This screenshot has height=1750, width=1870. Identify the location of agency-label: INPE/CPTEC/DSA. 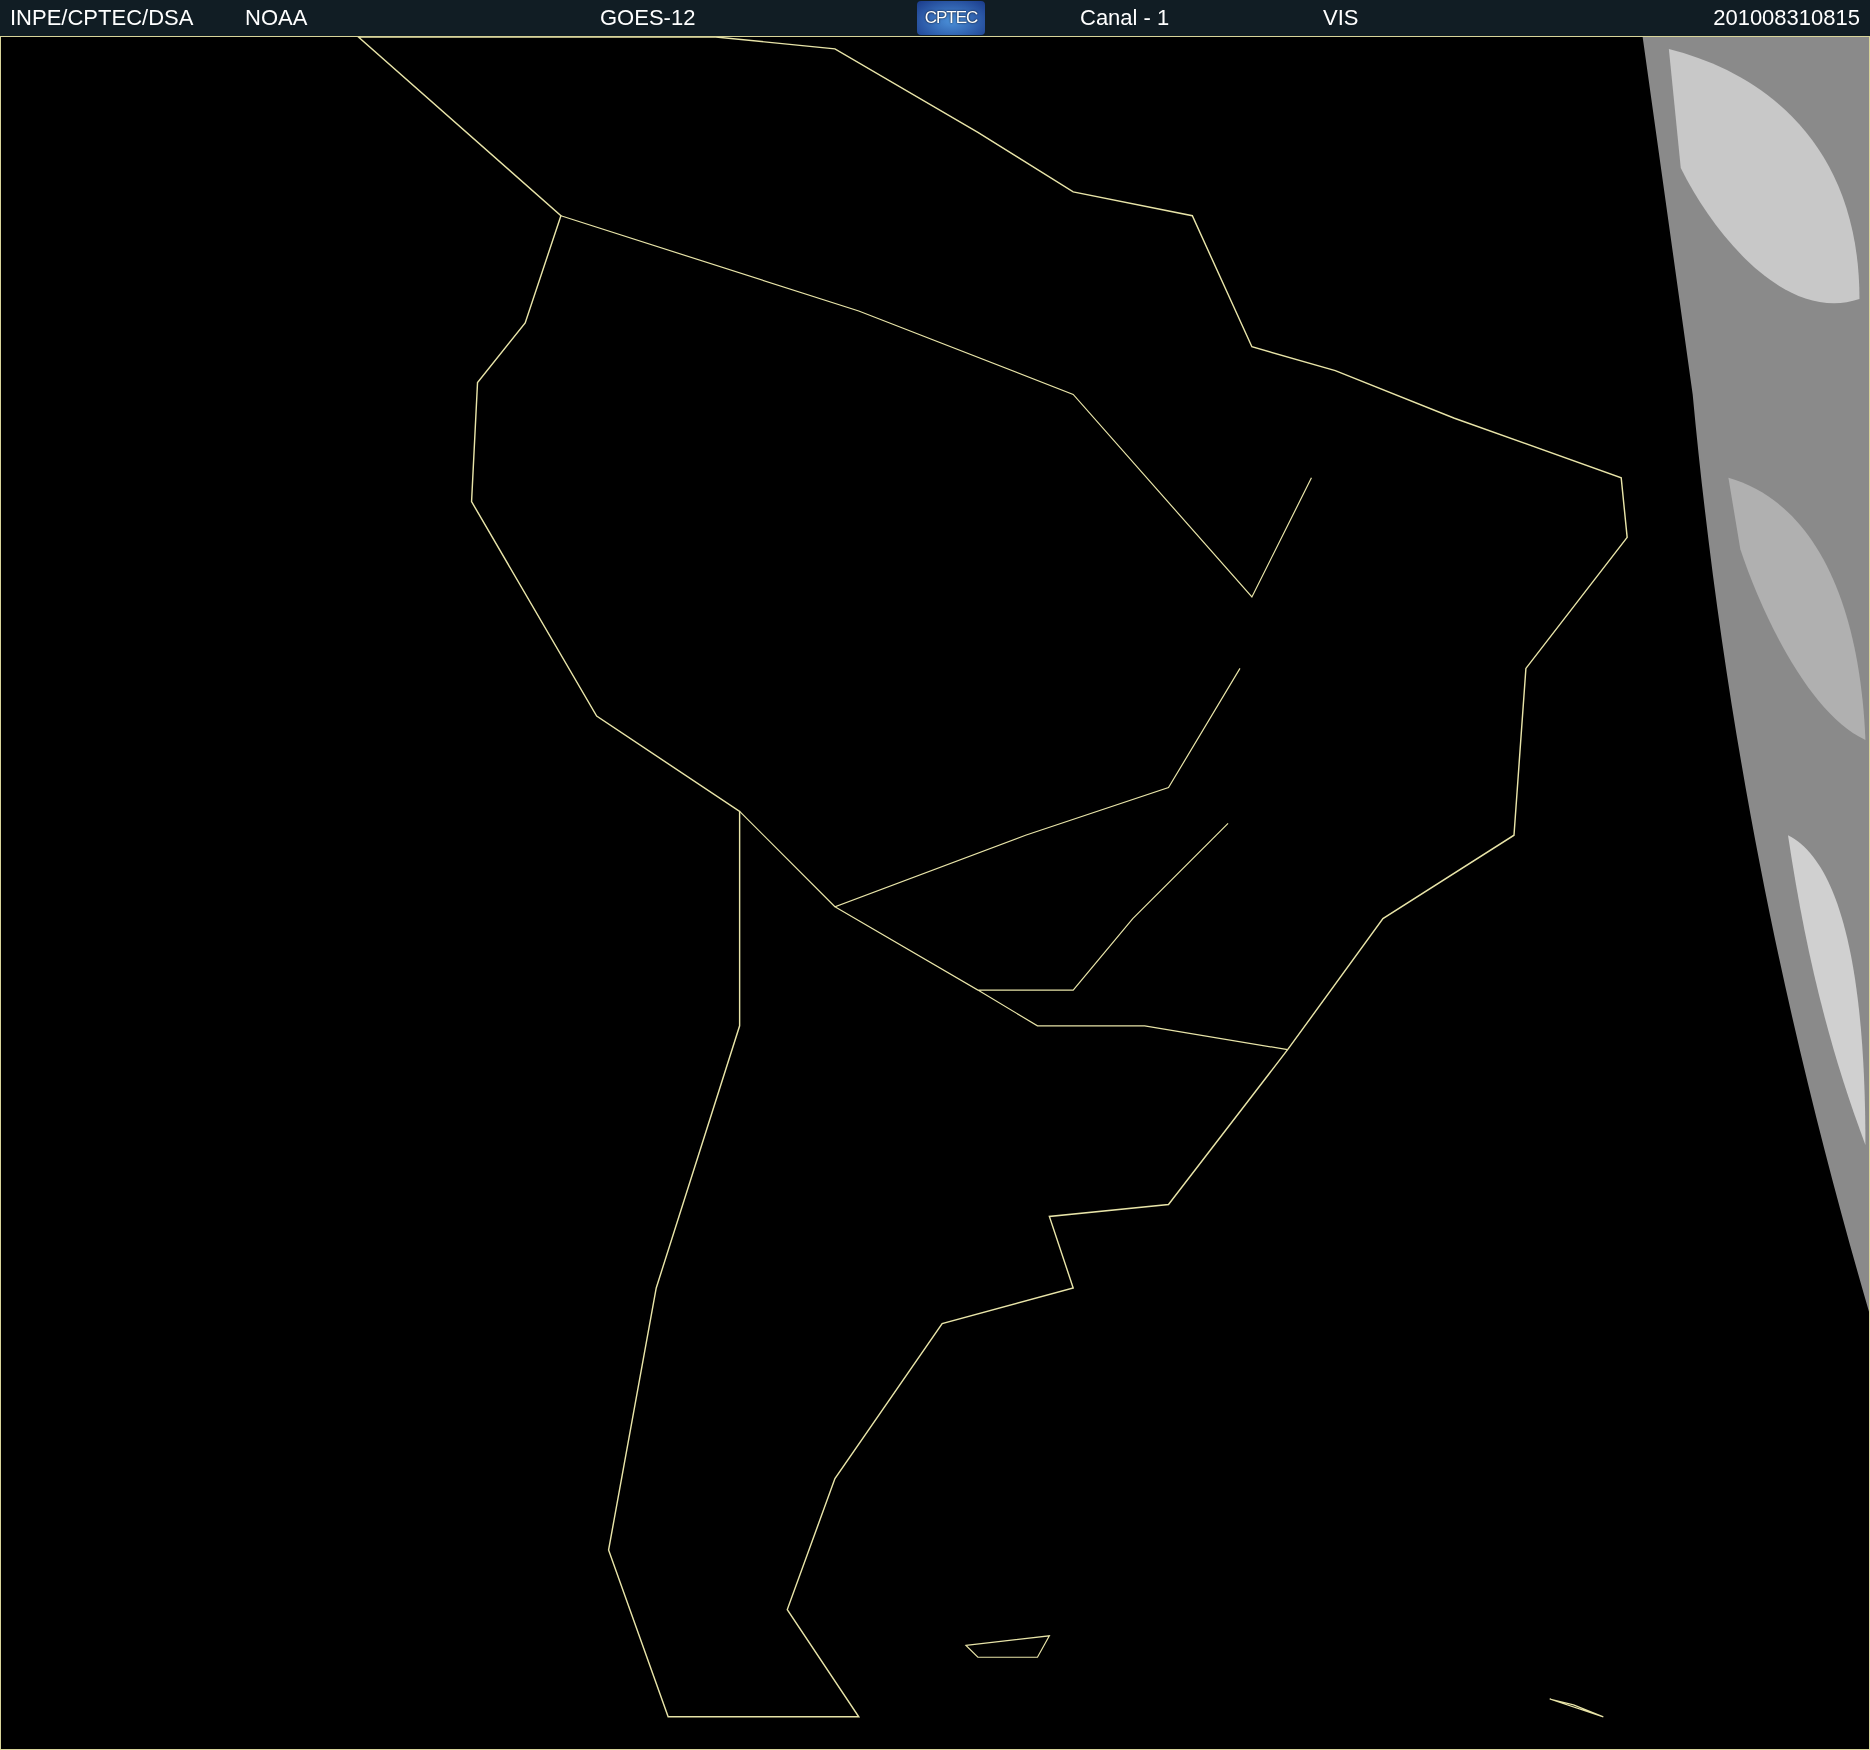
(102, 18).